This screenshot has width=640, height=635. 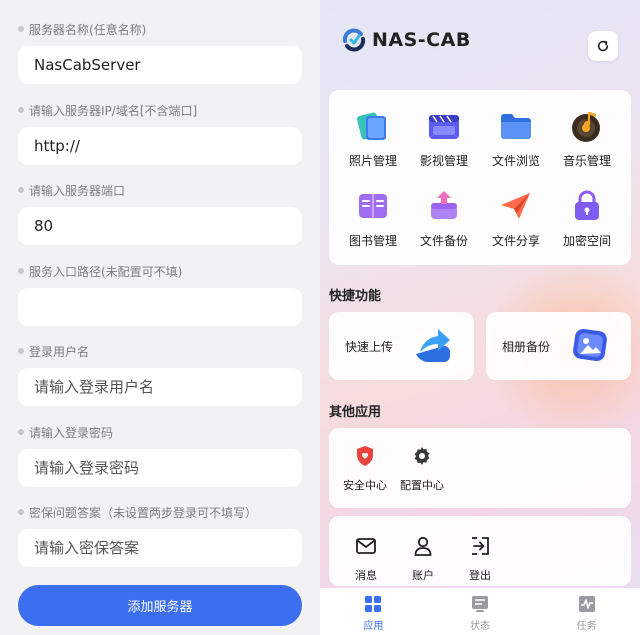 I want to click on security-center-item: 安全中心, so click(x=365, y=468).